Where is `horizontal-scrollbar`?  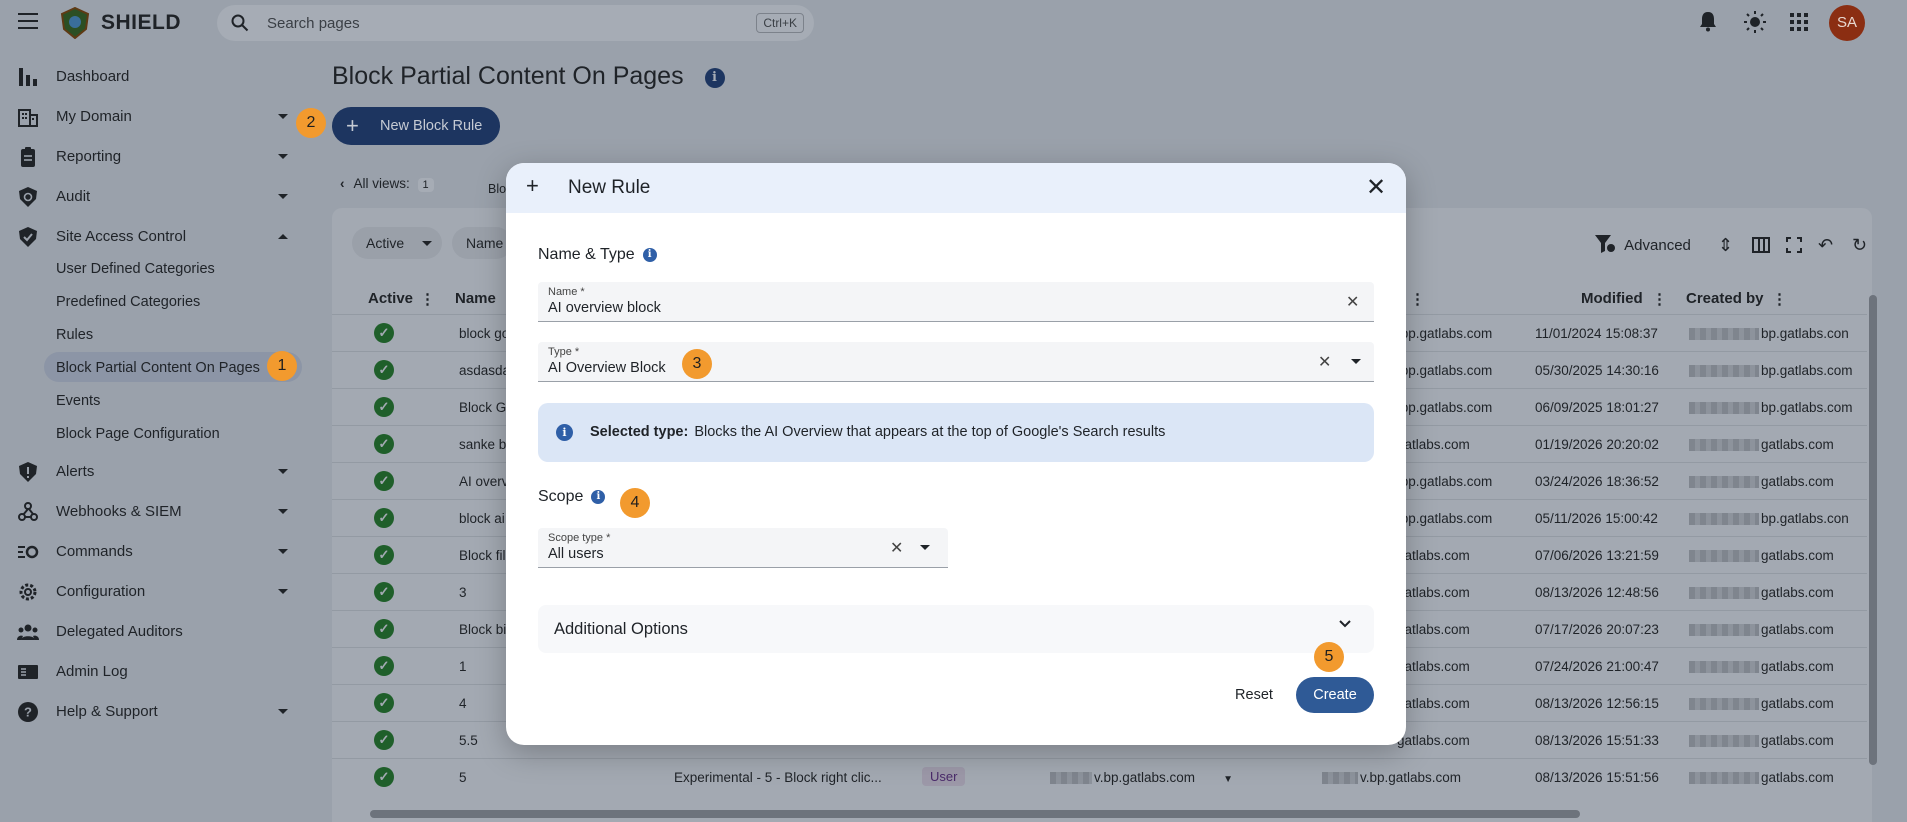
horizontal-scrollbar is located at coordinates (975, 814).